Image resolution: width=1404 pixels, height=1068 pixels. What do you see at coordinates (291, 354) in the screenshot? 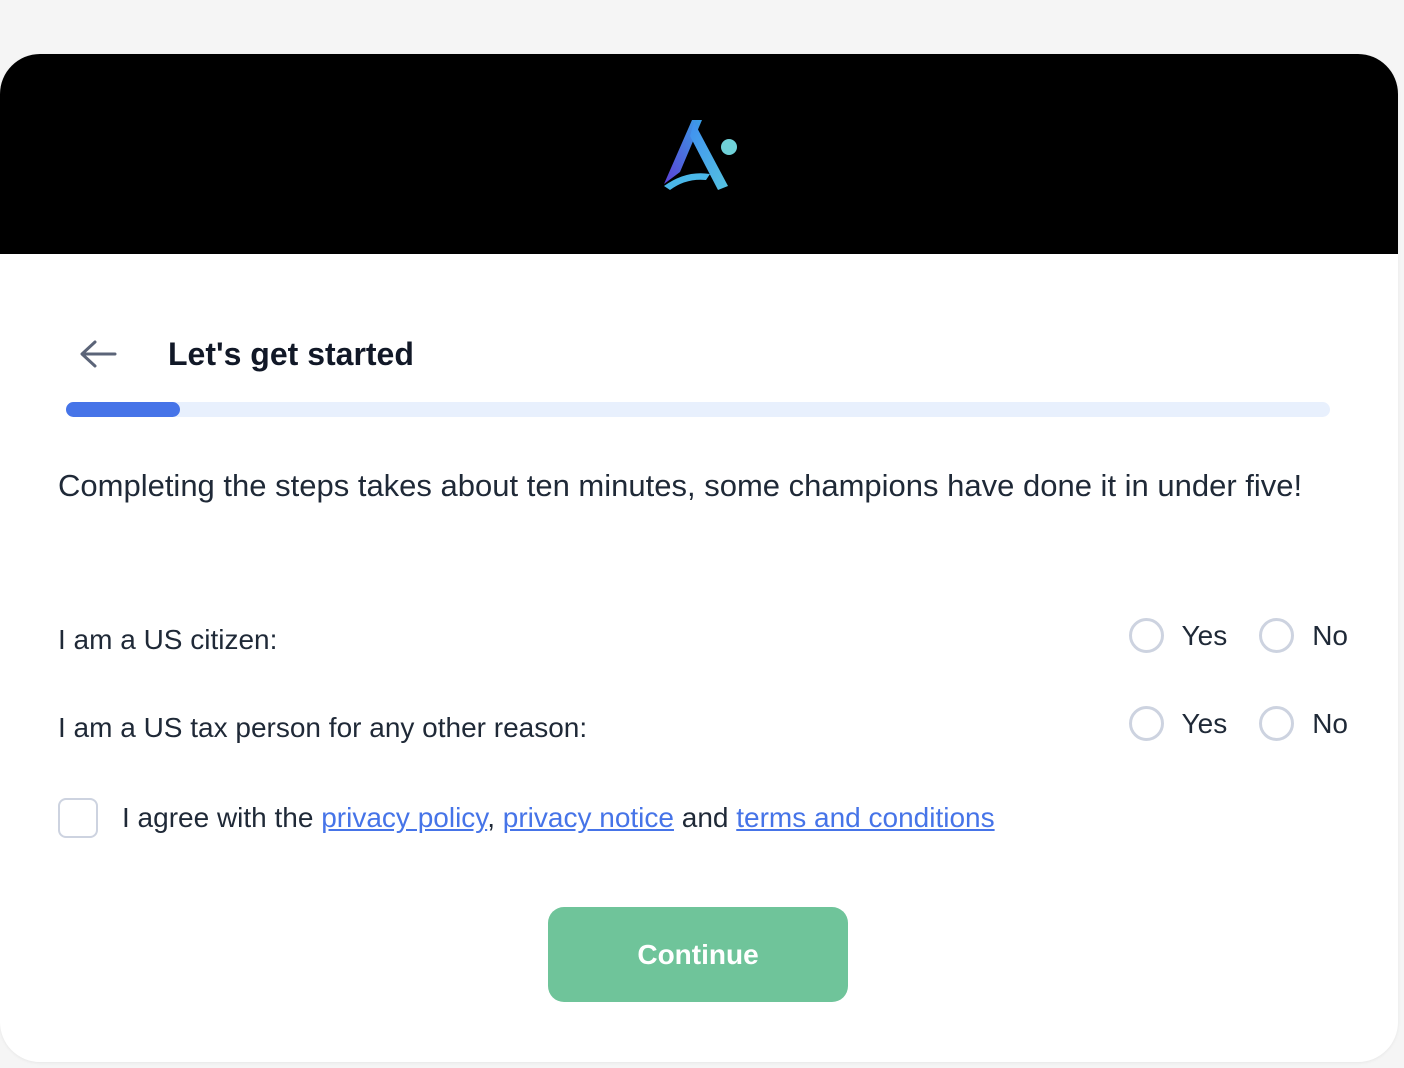
I see `page-title: Let's get started` at bounding box center [291, 354].